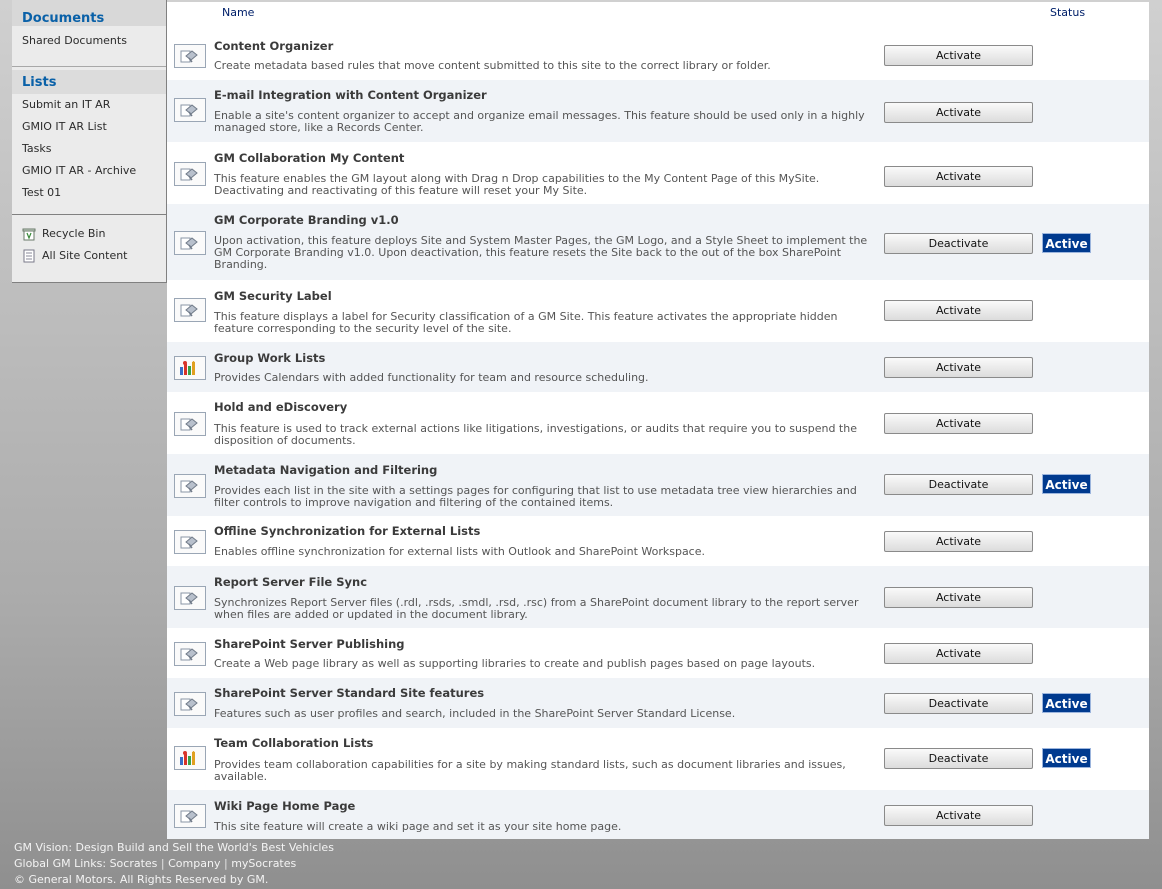 The image size is (1162, 889). Describe the element at coordinates (326, 470) in the screenshot. I see `feature-title: Metadata Navigation and Filtering` at that location.